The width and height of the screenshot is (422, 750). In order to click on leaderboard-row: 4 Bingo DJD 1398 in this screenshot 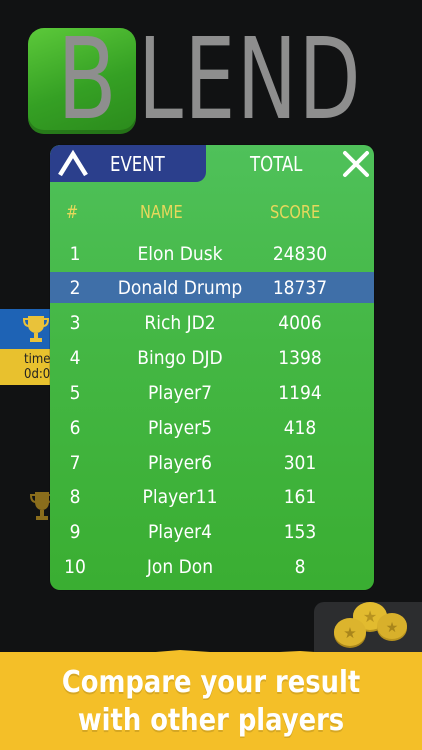, I will do `click(212, 357)`.